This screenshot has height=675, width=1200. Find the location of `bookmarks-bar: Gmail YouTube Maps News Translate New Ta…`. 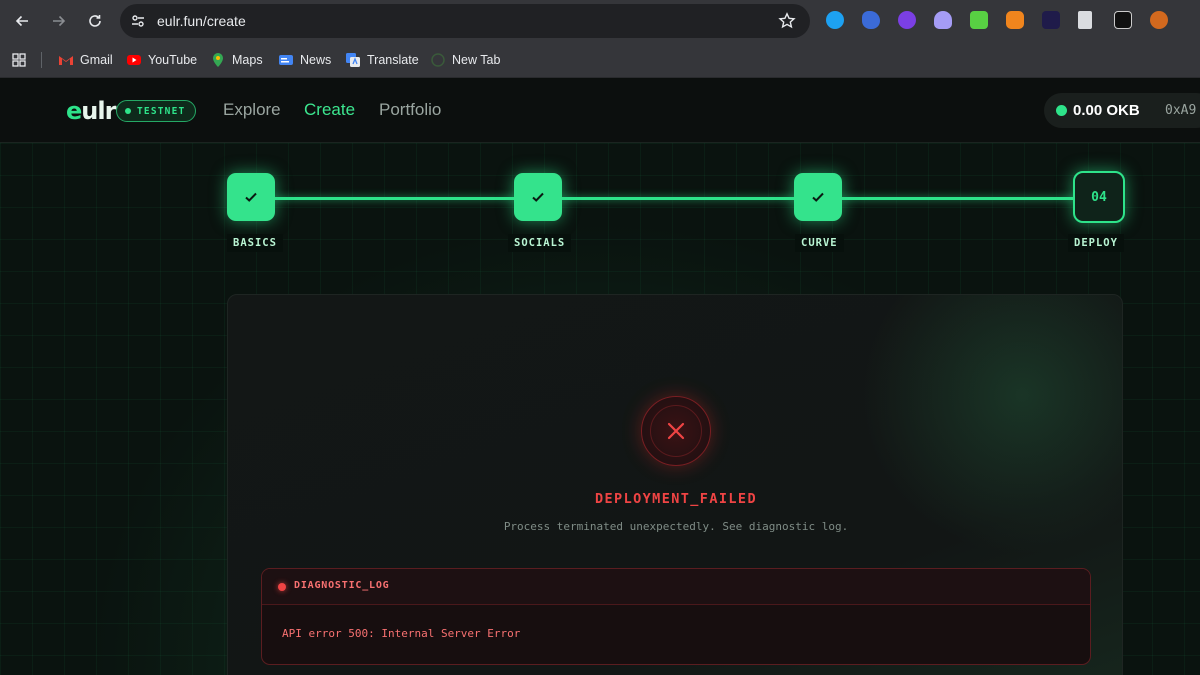

bookmarks-bar: Gmail YouTube Maps News Translate New Ta… is located at coordinates (600, 60).